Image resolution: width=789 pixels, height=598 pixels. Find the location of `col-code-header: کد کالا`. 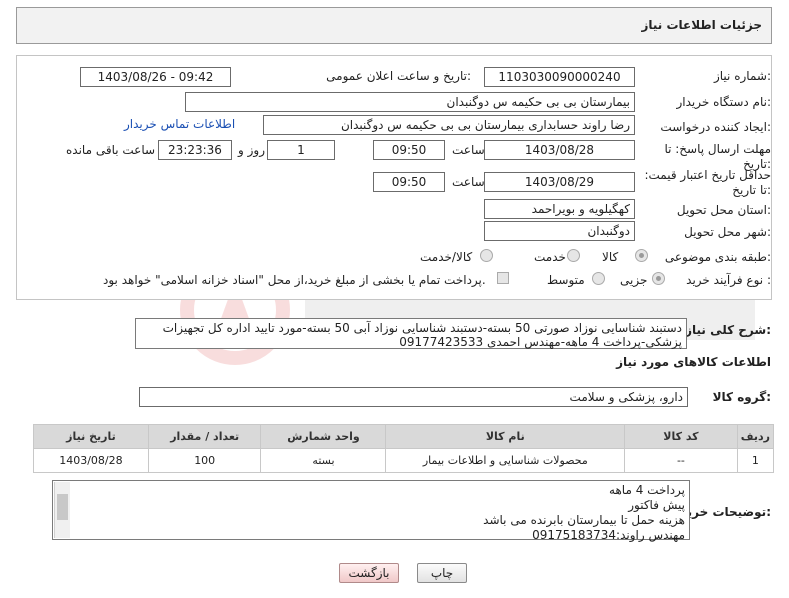

col-code-header: کد کالا is located at coordinates (681, 436).